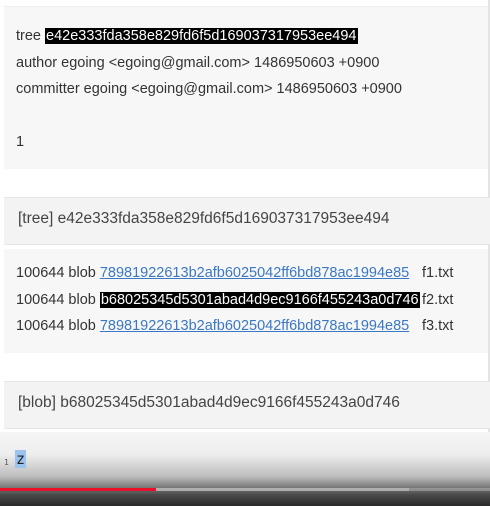  I want to click on video-progress-bar, so click(245, 489).